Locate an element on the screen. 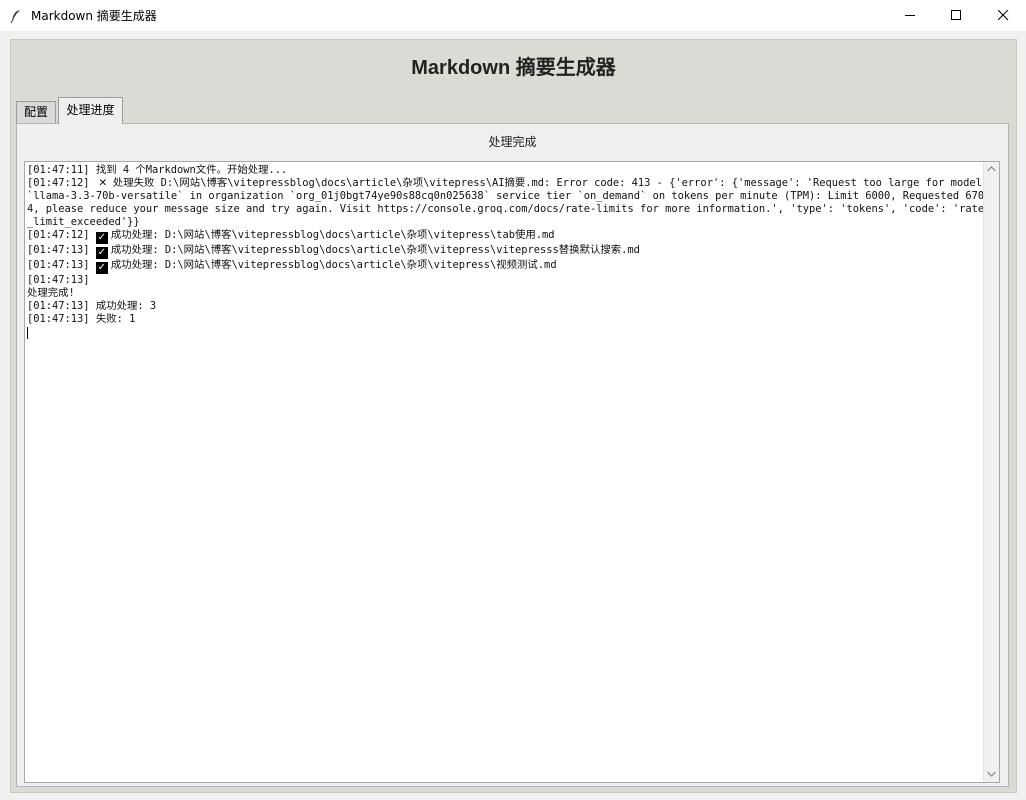 This screenshot has width=1026, height=800. log-line: [01:47:13] 失败: 1 is located at coordinates (506, 319).